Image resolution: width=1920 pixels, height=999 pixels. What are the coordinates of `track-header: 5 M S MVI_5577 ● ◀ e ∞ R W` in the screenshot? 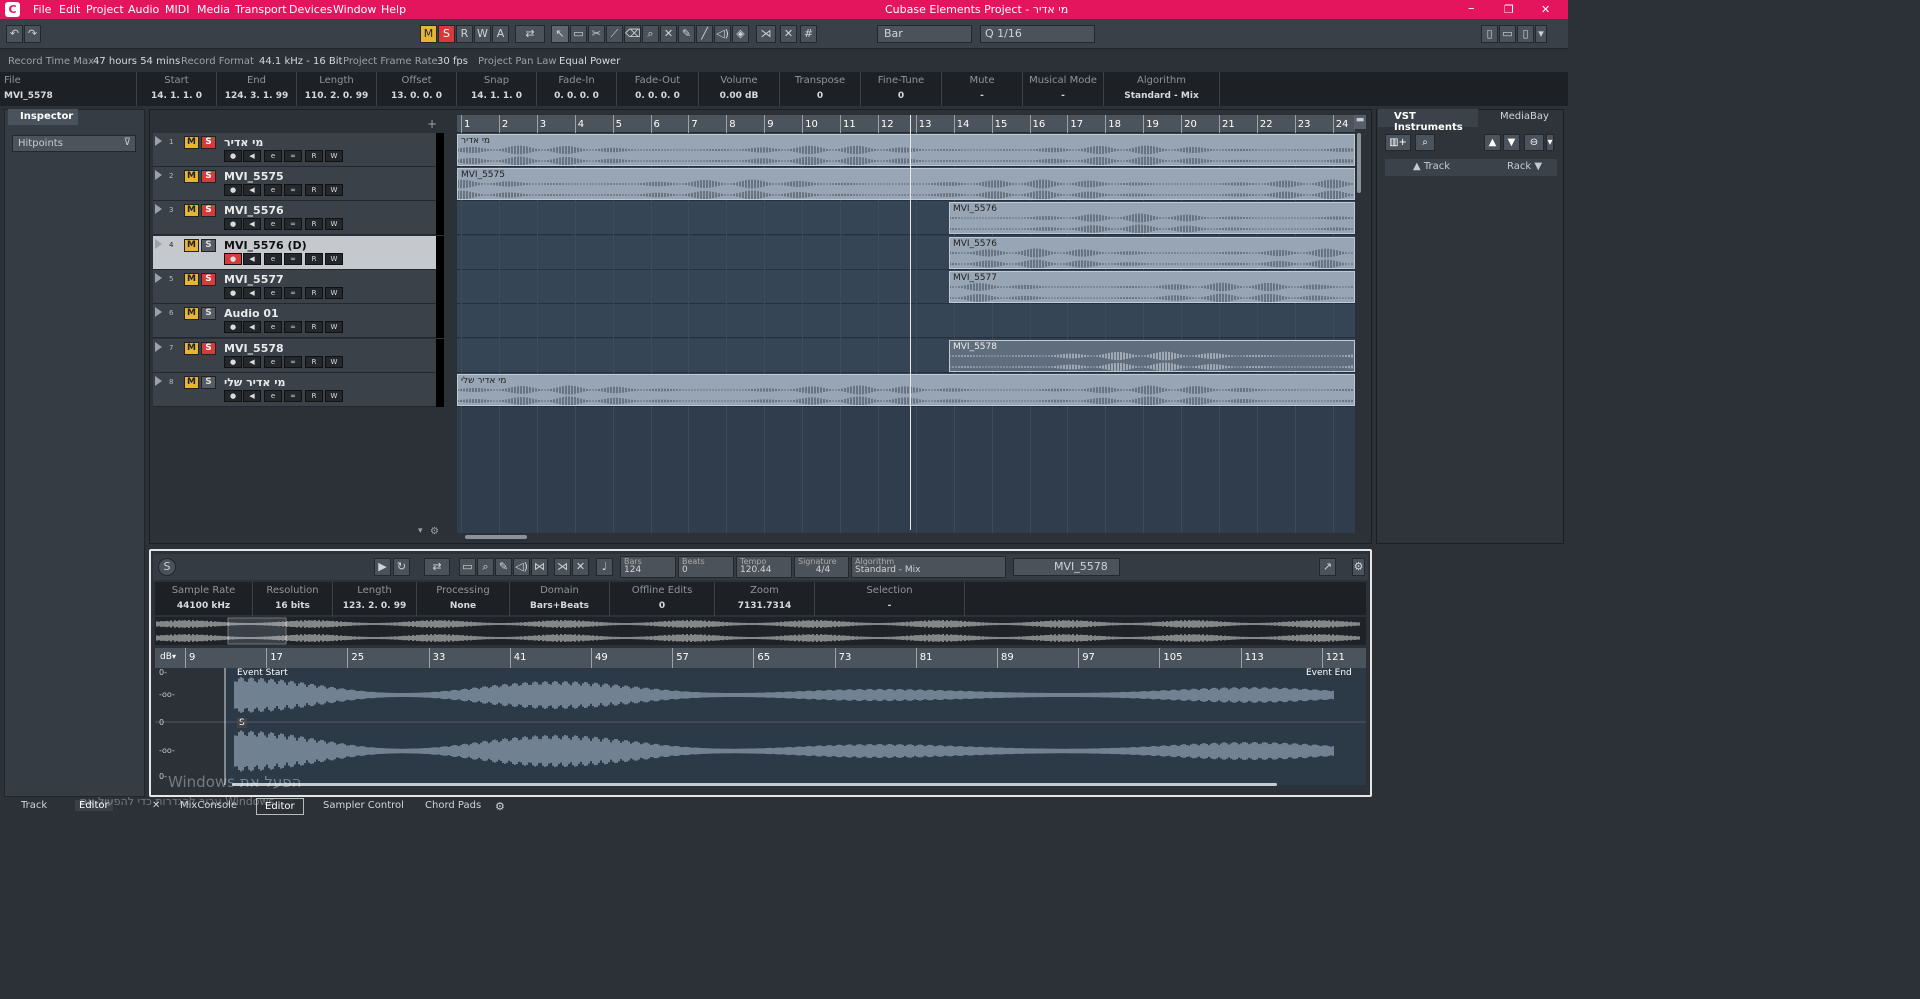 It's located at (298, 287).